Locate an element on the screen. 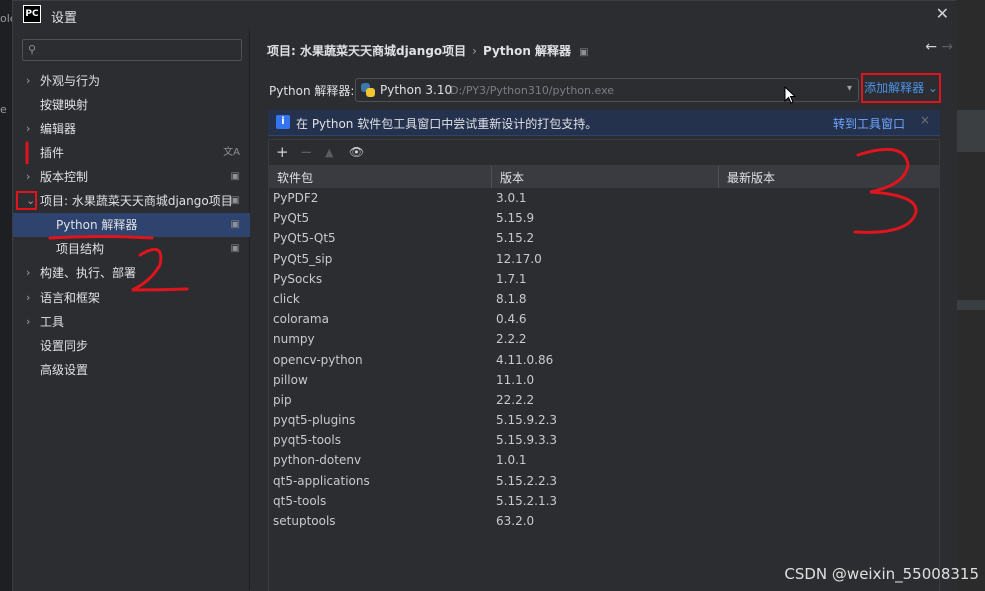  sidebar-item-build: › 构建、执行、部署 is located at coordinates (131, 273).